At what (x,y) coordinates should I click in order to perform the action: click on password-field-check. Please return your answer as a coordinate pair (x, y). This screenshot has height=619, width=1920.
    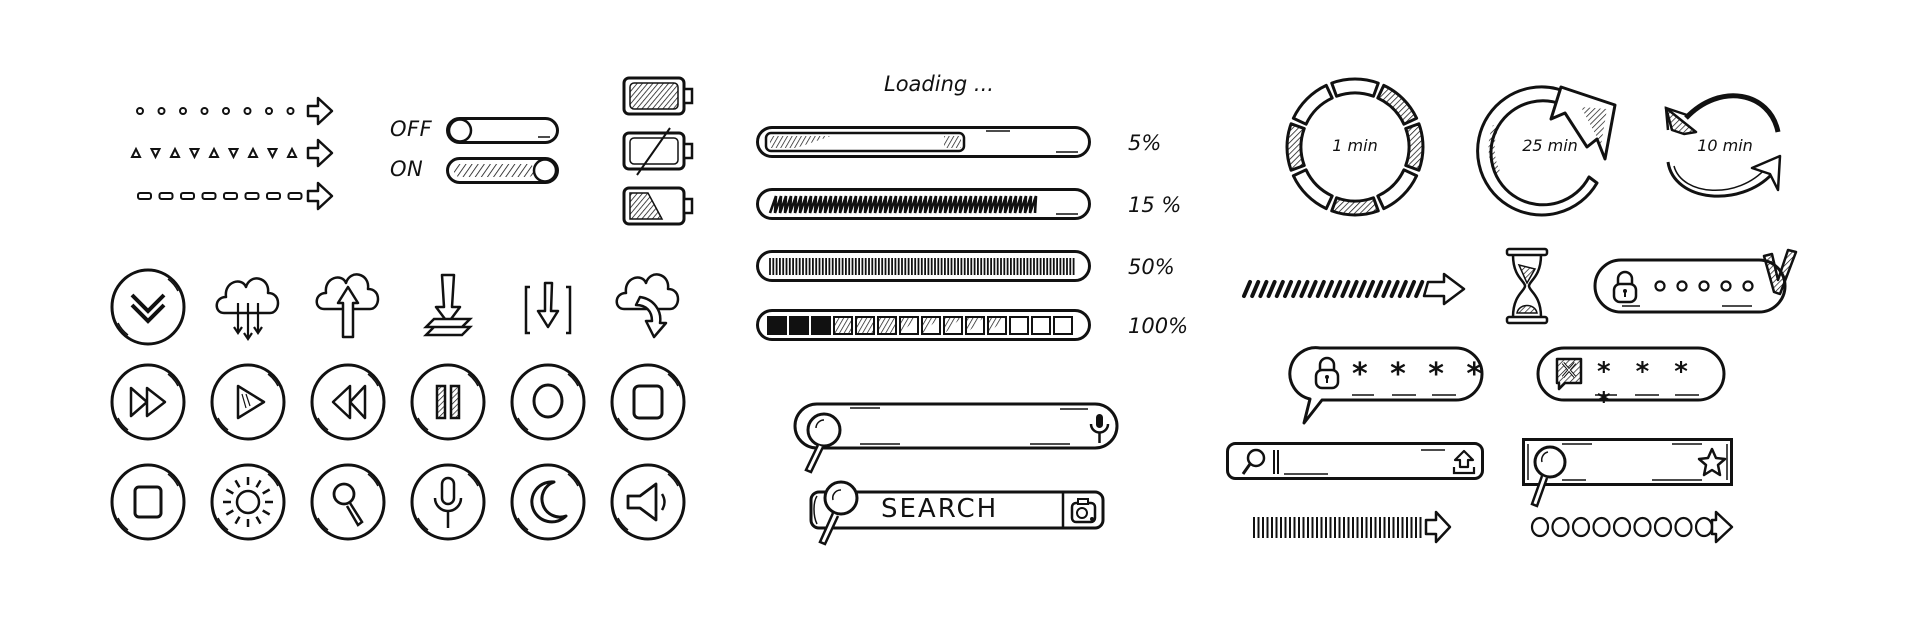
    Looking at the image, I should click on (1697, 288).